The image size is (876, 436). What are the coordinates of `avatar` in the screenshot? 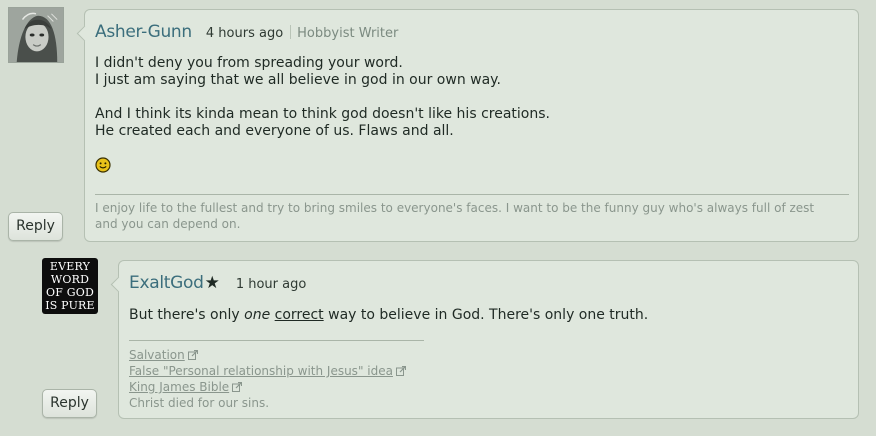 It's located at (36, 35).